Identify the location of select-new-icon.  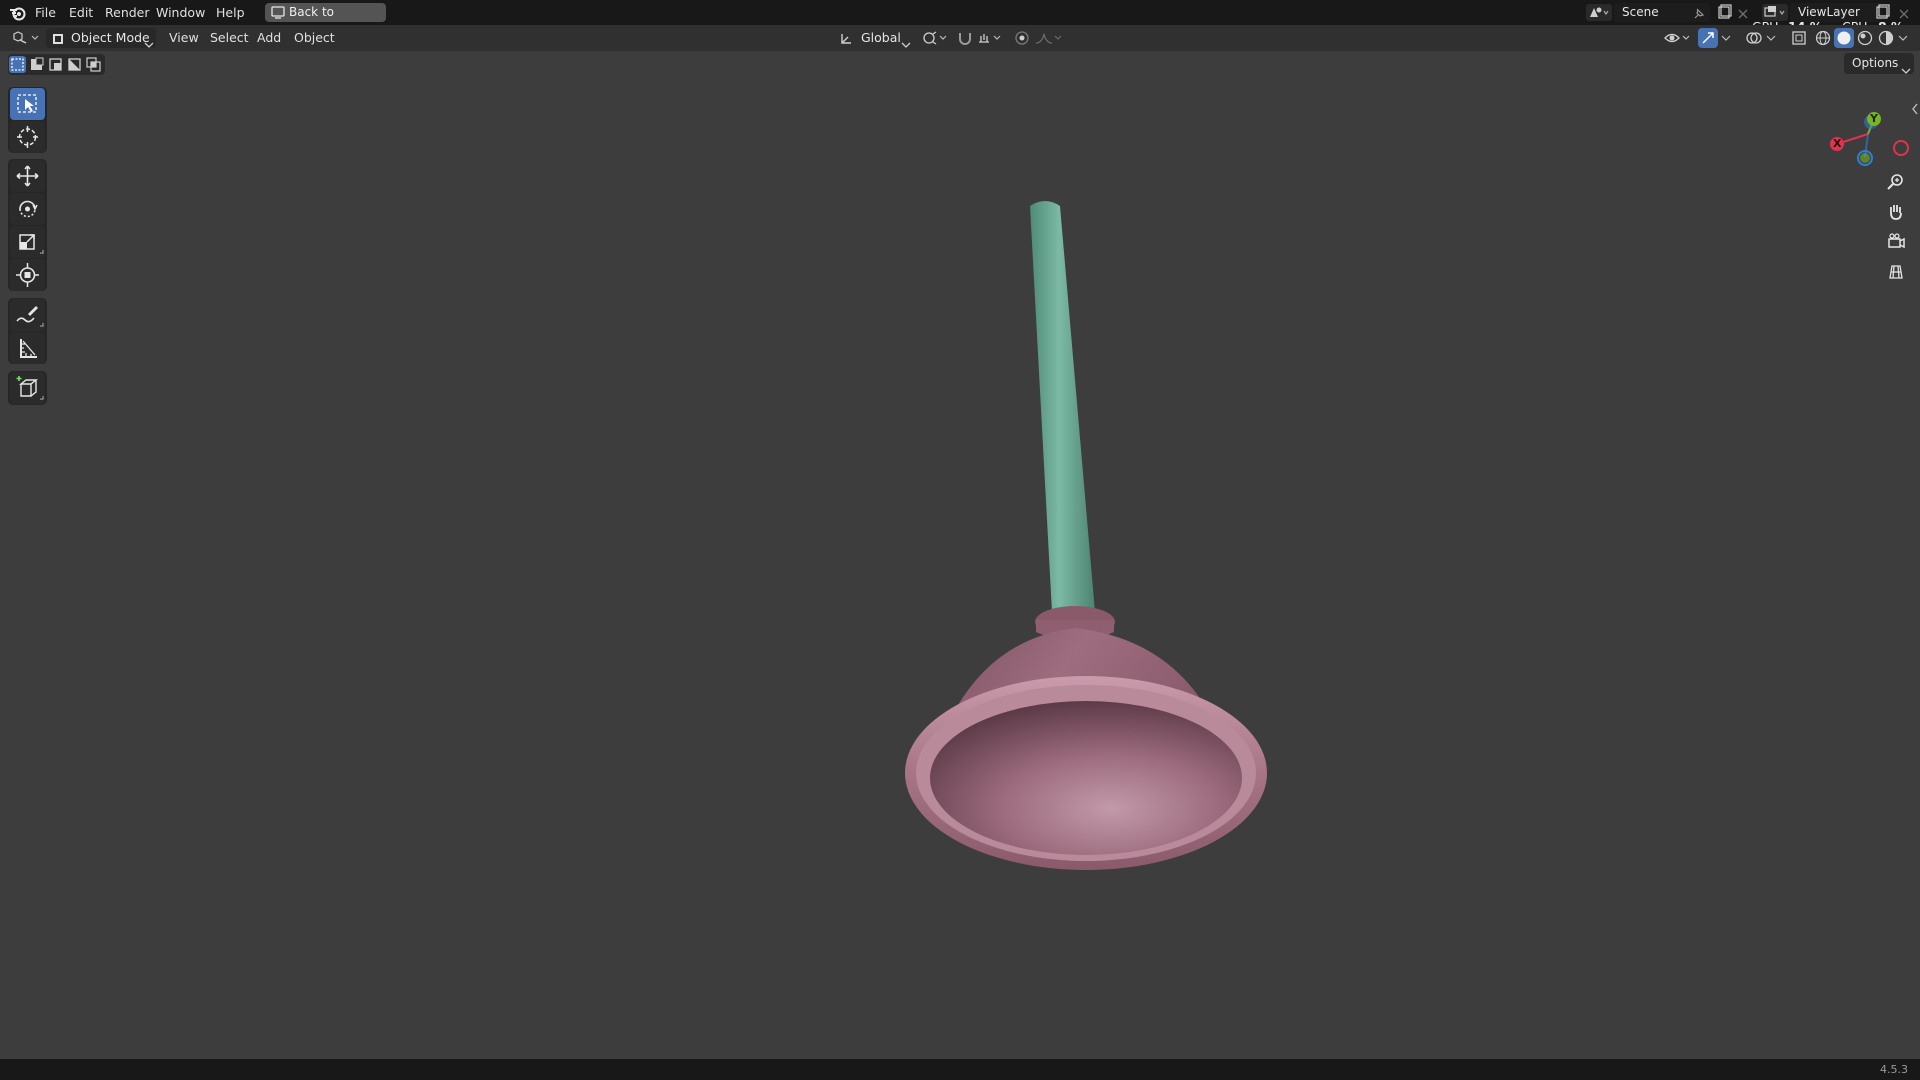
(17, 64).